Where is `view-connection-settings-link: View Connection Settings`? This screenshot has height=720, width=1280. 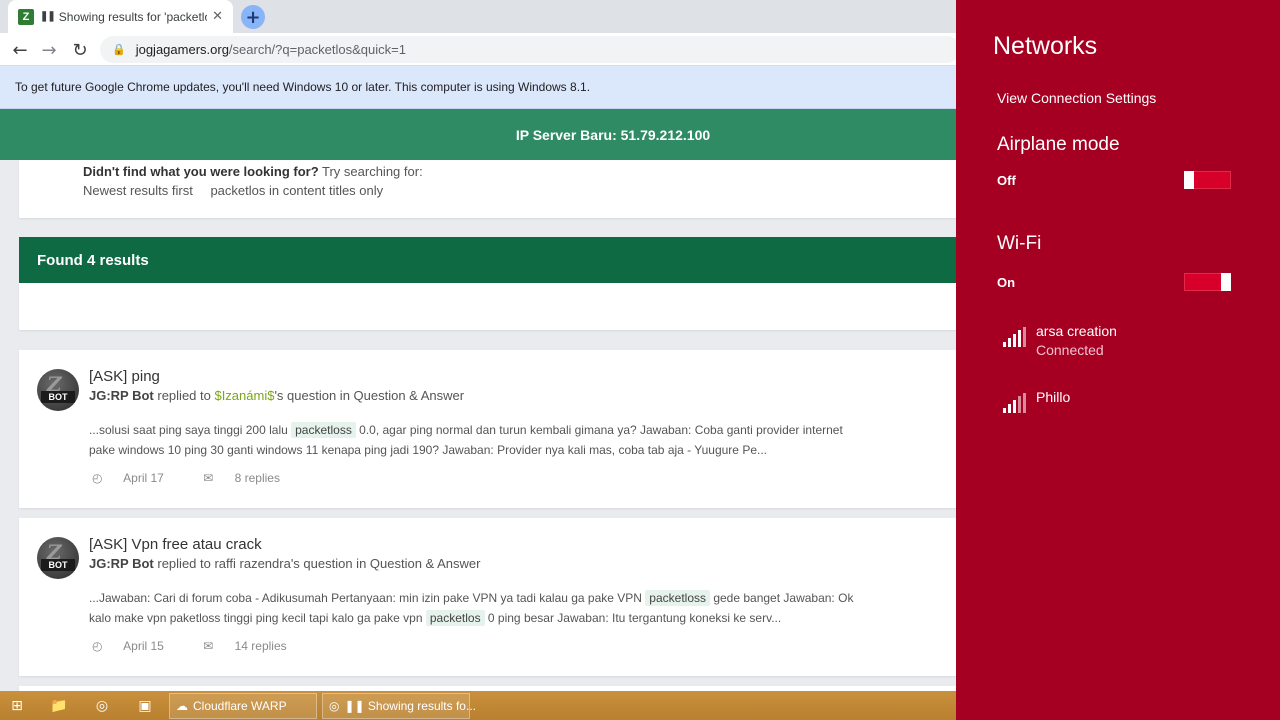
view-connection-settings-link: View Connection Settings is located at coordinates (1076, 98).